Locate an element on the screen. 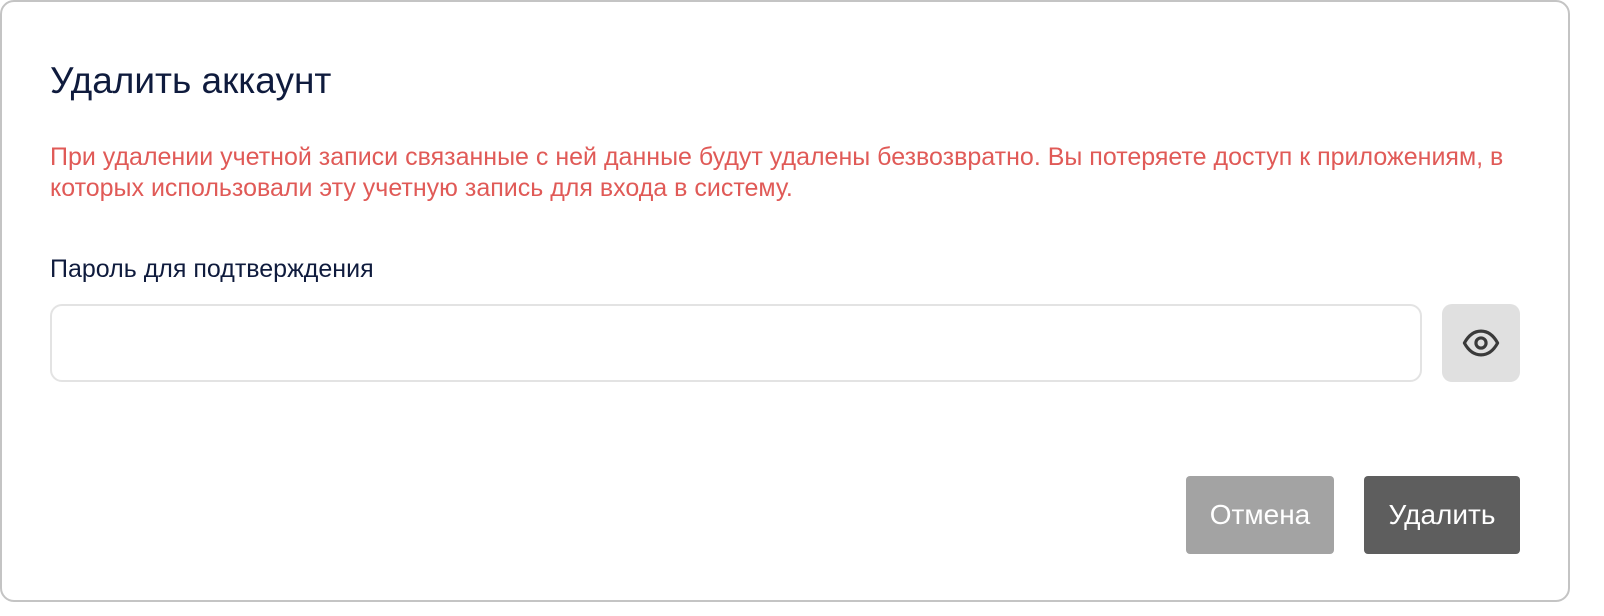 This screenshot has height=616, width=1604. delete-button: Удалить is located at coordinates (1442, 515).